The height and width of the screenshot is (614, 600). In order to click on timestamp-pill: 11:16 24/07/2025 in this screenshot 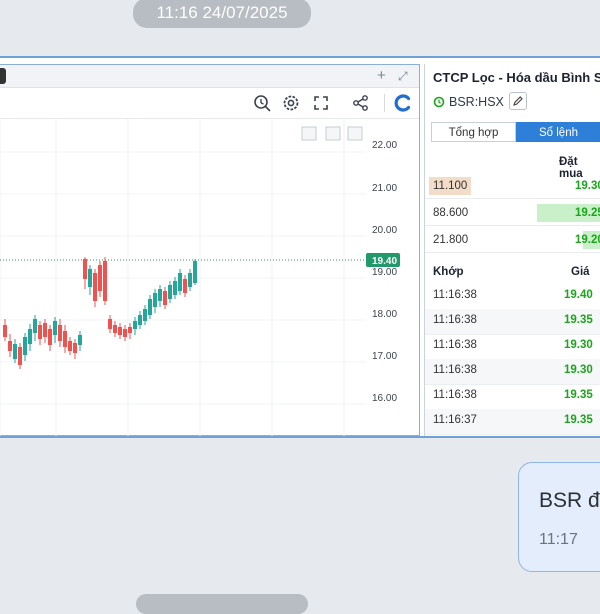, I will do `click(222, 14)`.